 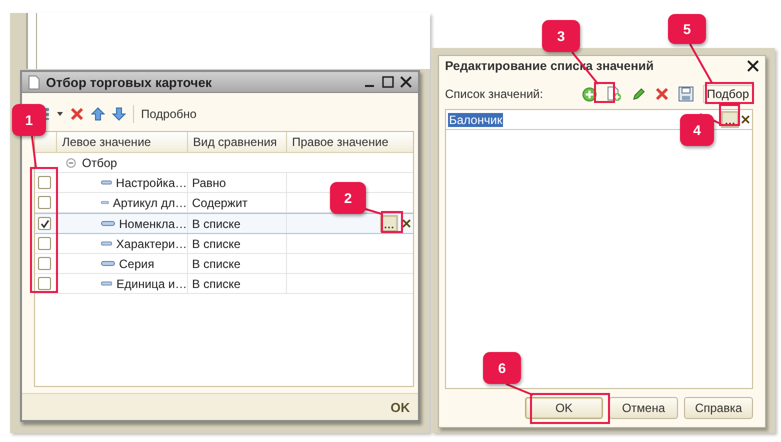 What do you see at coordinates (564, 408) in the screenshot?
I see `dialog-button: OK` at bounding box center [564, 408].